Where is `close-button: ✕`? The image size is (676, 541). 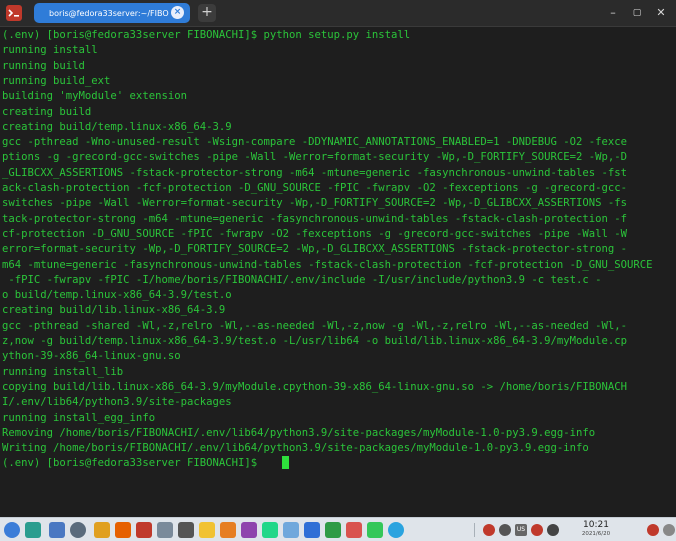 close-button: ✕ is located at coordinates (661, 13).